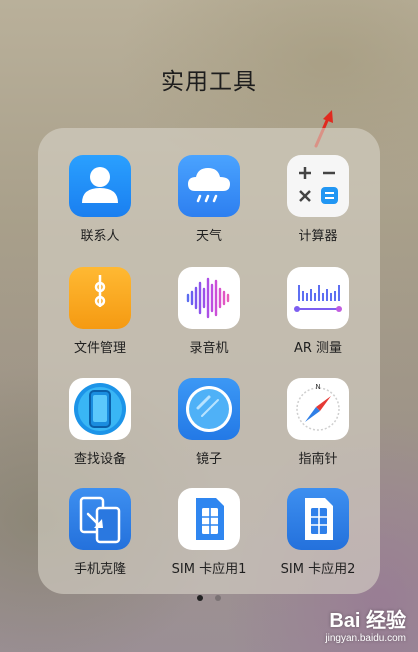 The image size is (418, 652). What do you see at coordinates (100, 298) in the screenshot?
I see `file-manager-icon` at bounding box center [100, 298].